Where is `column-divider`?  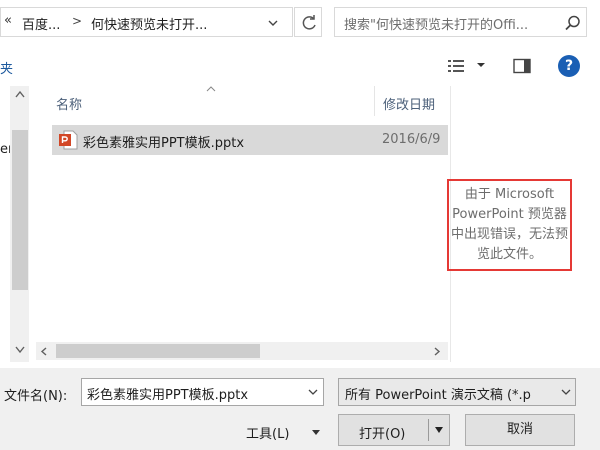
column-divider is located at coordinates (374, 101).